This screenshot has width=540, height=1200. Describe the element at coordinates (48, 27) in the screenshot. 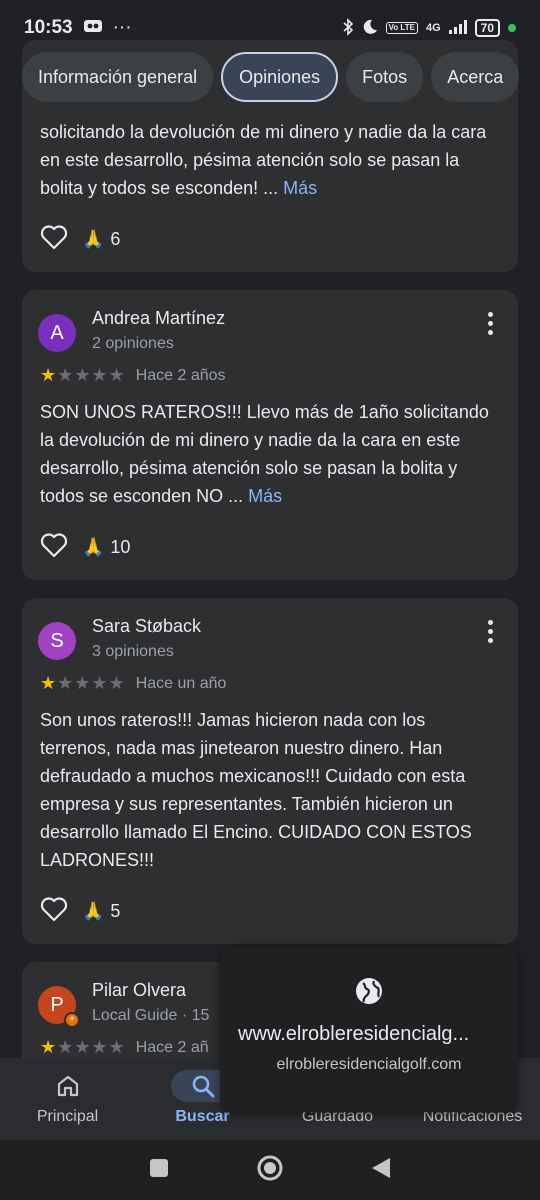

I see `status-time: 10:53` at that location.